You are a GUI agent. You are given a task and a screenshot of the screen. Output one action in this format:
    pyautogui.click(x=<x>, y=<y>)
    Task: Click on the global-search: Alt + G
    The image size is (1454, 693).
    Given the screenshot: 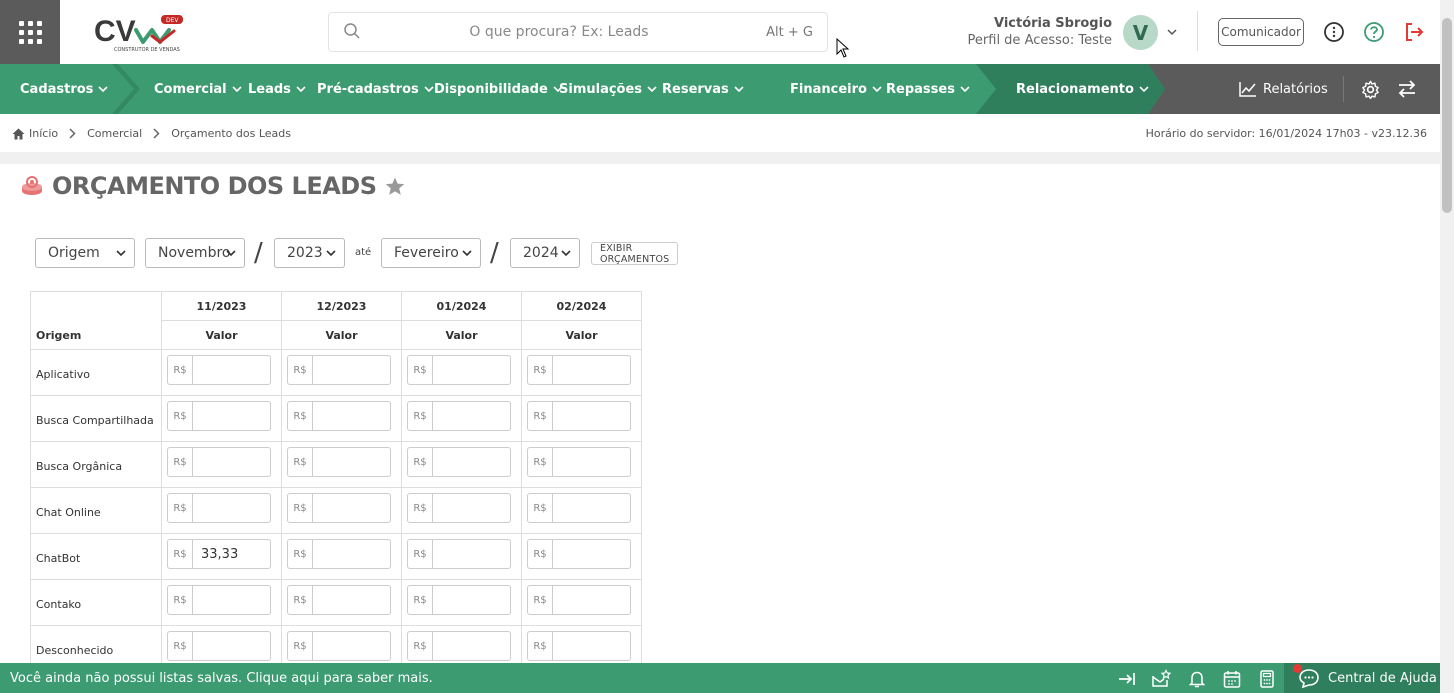 What is the action you would take?
    pyautogui.click(x=578, y=32)
    